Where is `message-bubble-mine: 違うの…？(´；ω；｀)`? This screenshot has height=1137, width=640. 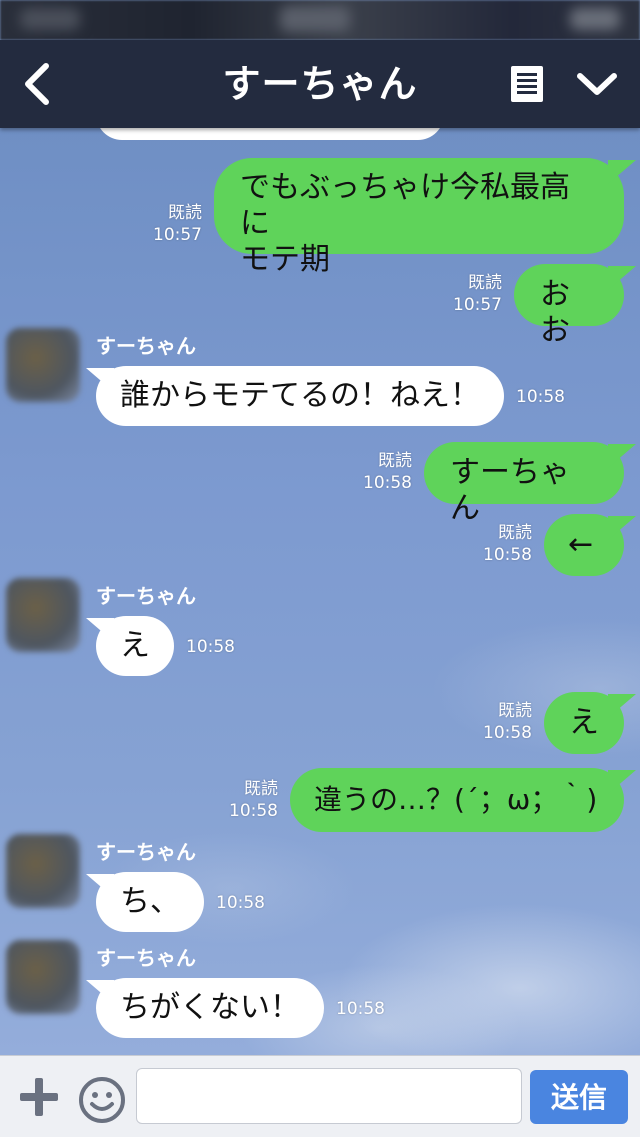
message-bubble-mine: 違うの…？(´；ω；｀) is located at coordinates (457, 800).